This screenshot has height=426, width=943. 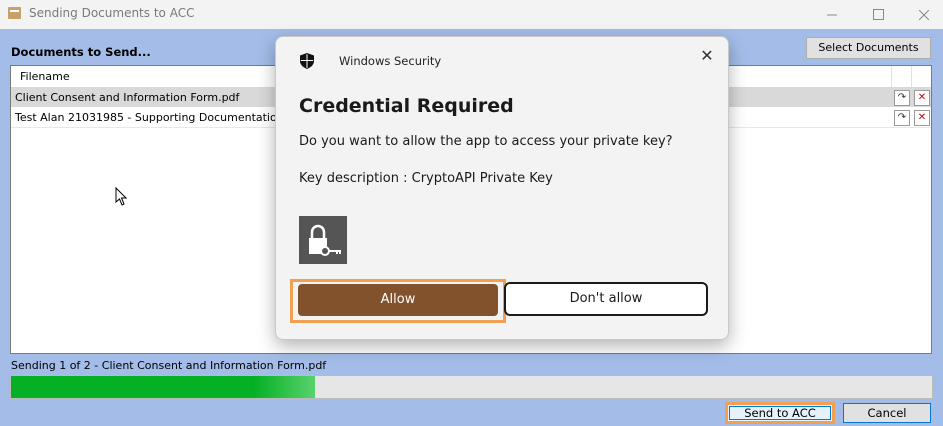 What do you see at coordinates (14, 13) in the screenshot?
I see `app-icon` at bounding box center [14, 13].